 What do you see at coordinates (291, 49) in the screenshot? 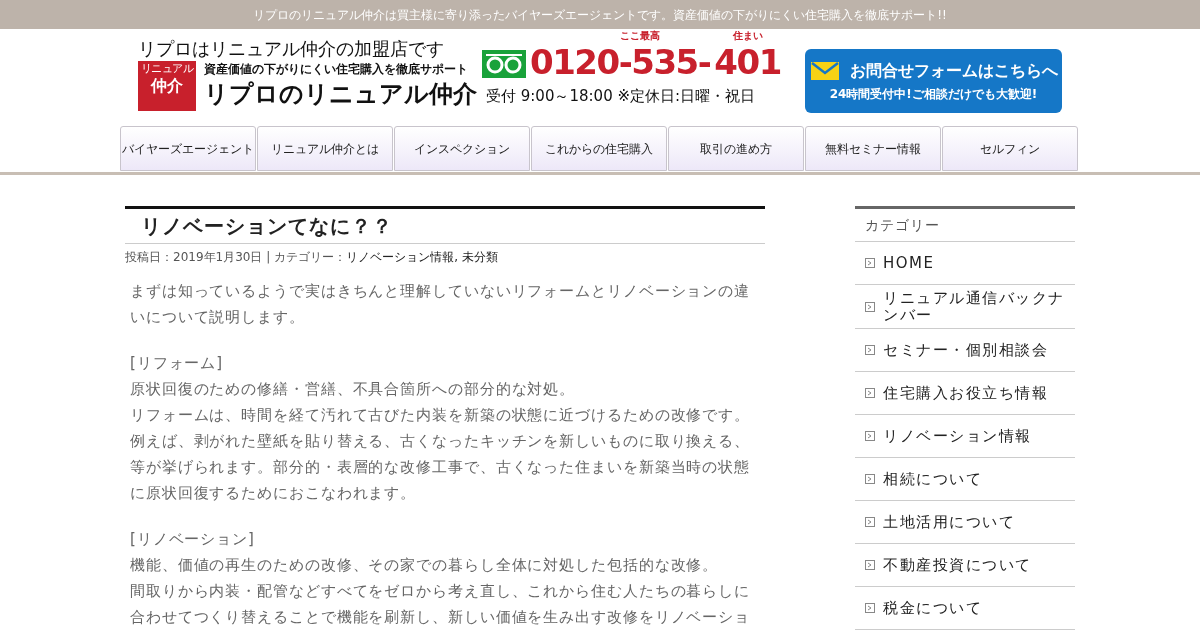
I see `tagline: リプロはリニュアル仲介の加盟店です` at bounding box center [291, 49].